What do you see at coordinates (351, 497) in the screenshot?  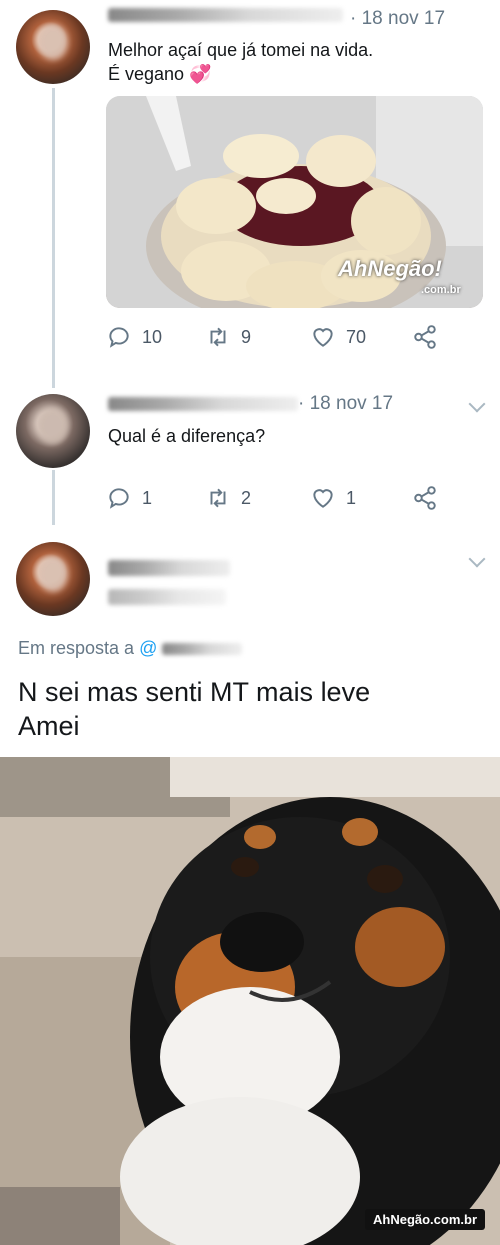 I see `like-count: 1` at bounding box center [351, 497].